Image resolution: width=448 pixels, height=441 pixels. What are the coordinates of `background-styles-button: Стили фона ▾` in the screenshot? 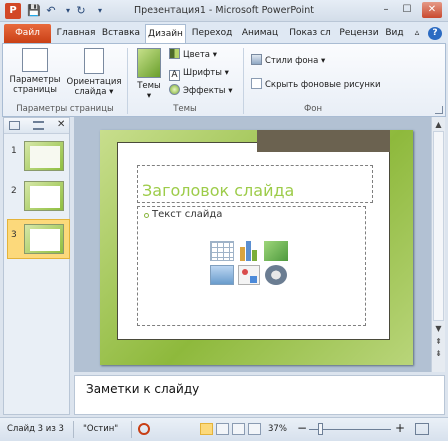 It's located at (288, 61).